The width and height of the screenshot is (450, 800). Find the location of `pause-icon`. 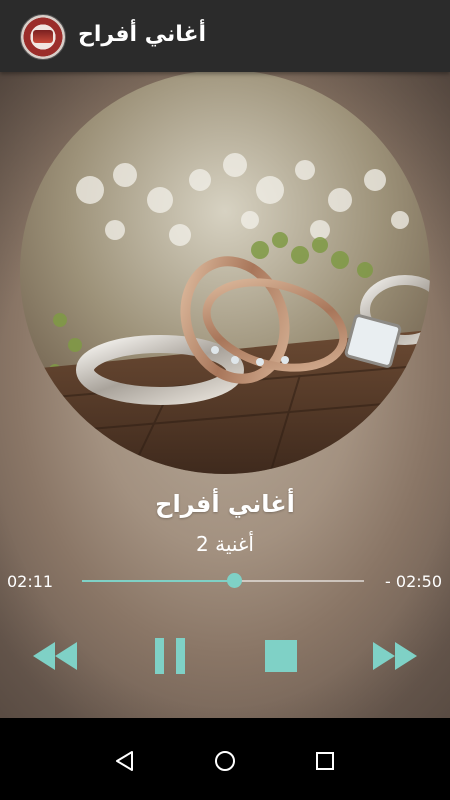

pause-icon is located at coordinates (170, 656).